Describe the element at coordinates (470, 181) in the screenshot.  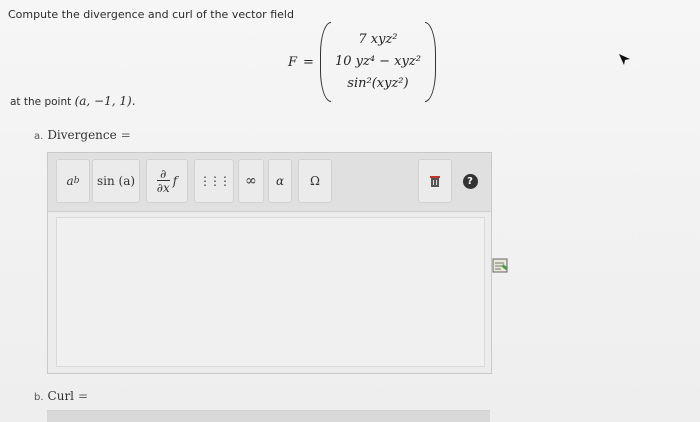
I see `help-icon: ?` at that location.